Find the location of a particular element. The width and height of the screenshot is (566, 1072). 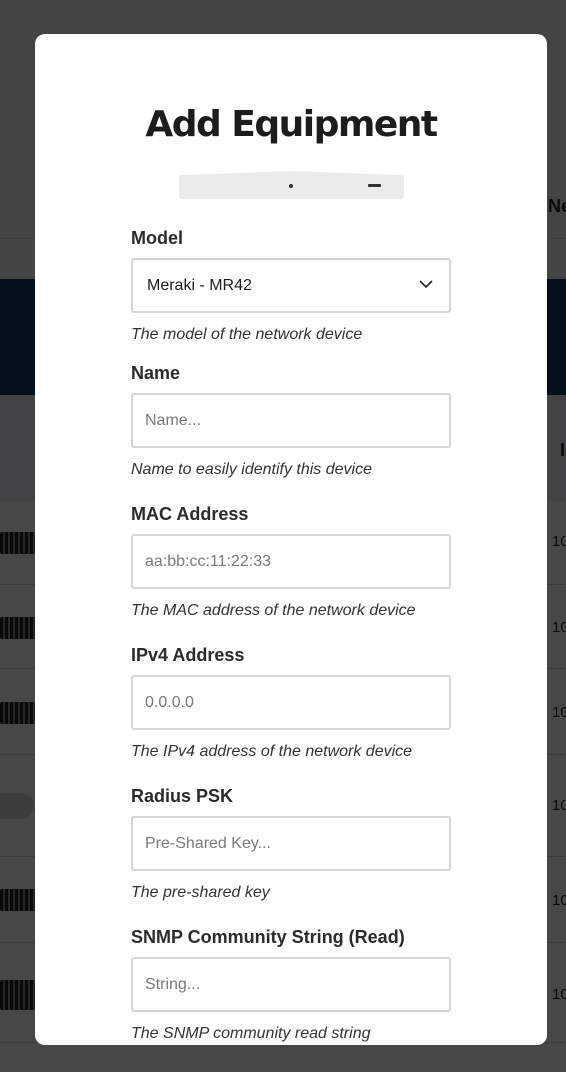

ipv4-address-input is located at coordinates (291, 702).